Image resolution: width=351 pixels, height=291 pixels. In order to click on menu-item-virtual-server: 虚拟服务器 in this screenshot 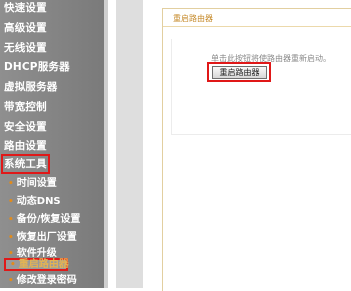, I will do `click(50, 87)`.